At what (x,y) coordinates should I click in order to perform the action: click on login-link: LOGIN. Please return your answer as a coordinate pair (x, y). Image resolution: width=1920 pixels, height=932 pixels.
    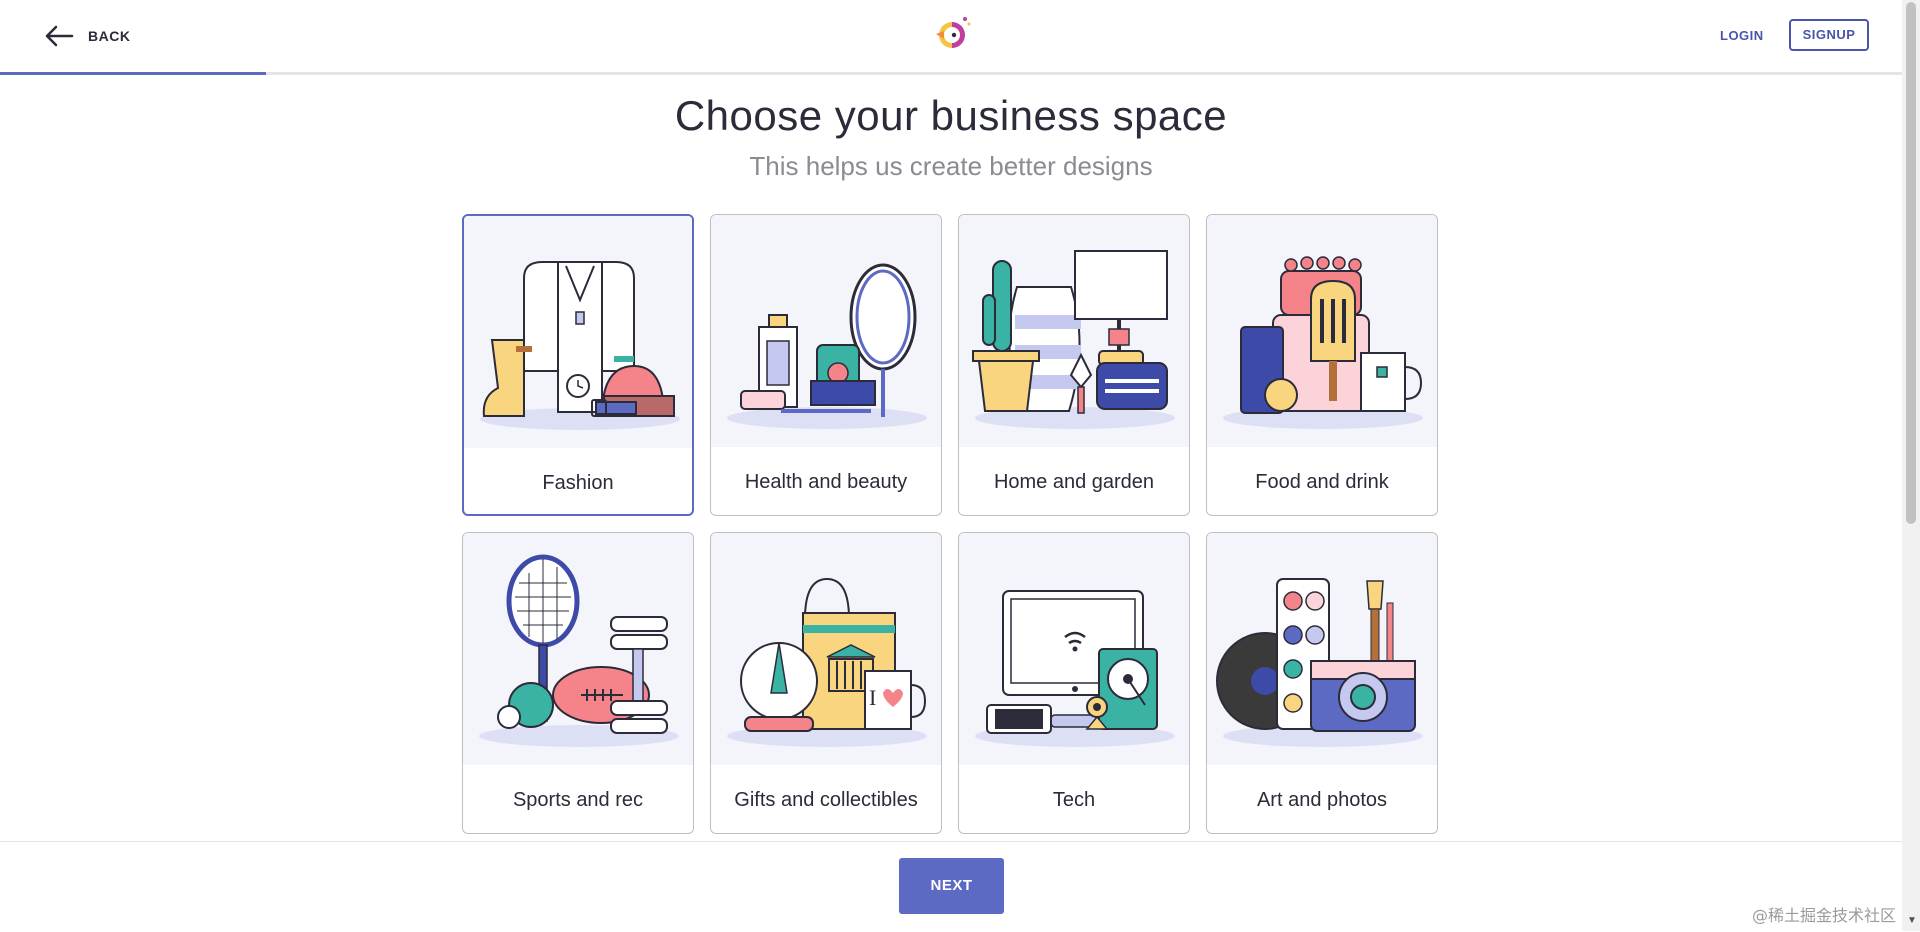
    Looking at the image, I should click on (1742, 36).